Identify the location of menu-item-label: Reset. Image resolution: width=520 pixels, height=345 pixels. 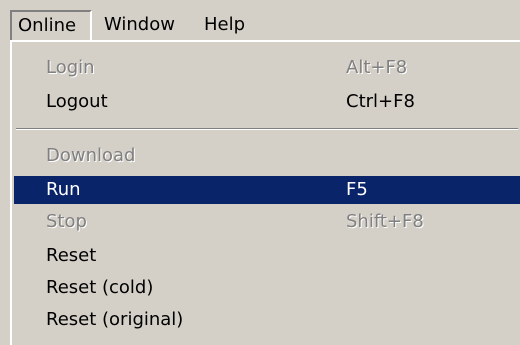
(71, 255).